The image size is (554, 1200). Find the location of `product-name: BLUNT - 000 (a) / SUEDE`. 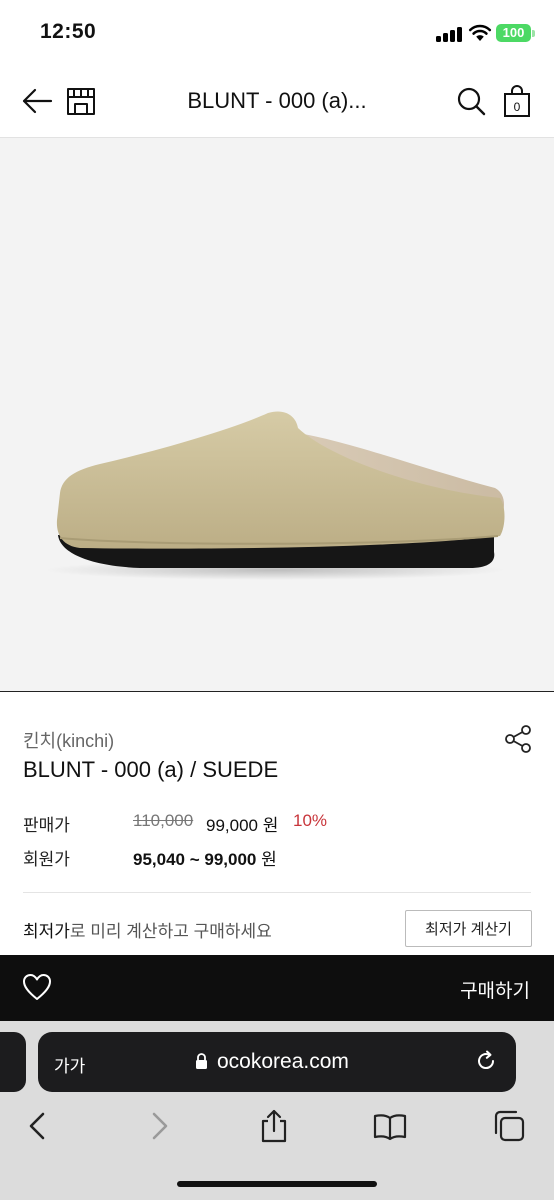

product-name: BLUNT - 000 (a) / SUEDE is located at coordinates (151, 769).